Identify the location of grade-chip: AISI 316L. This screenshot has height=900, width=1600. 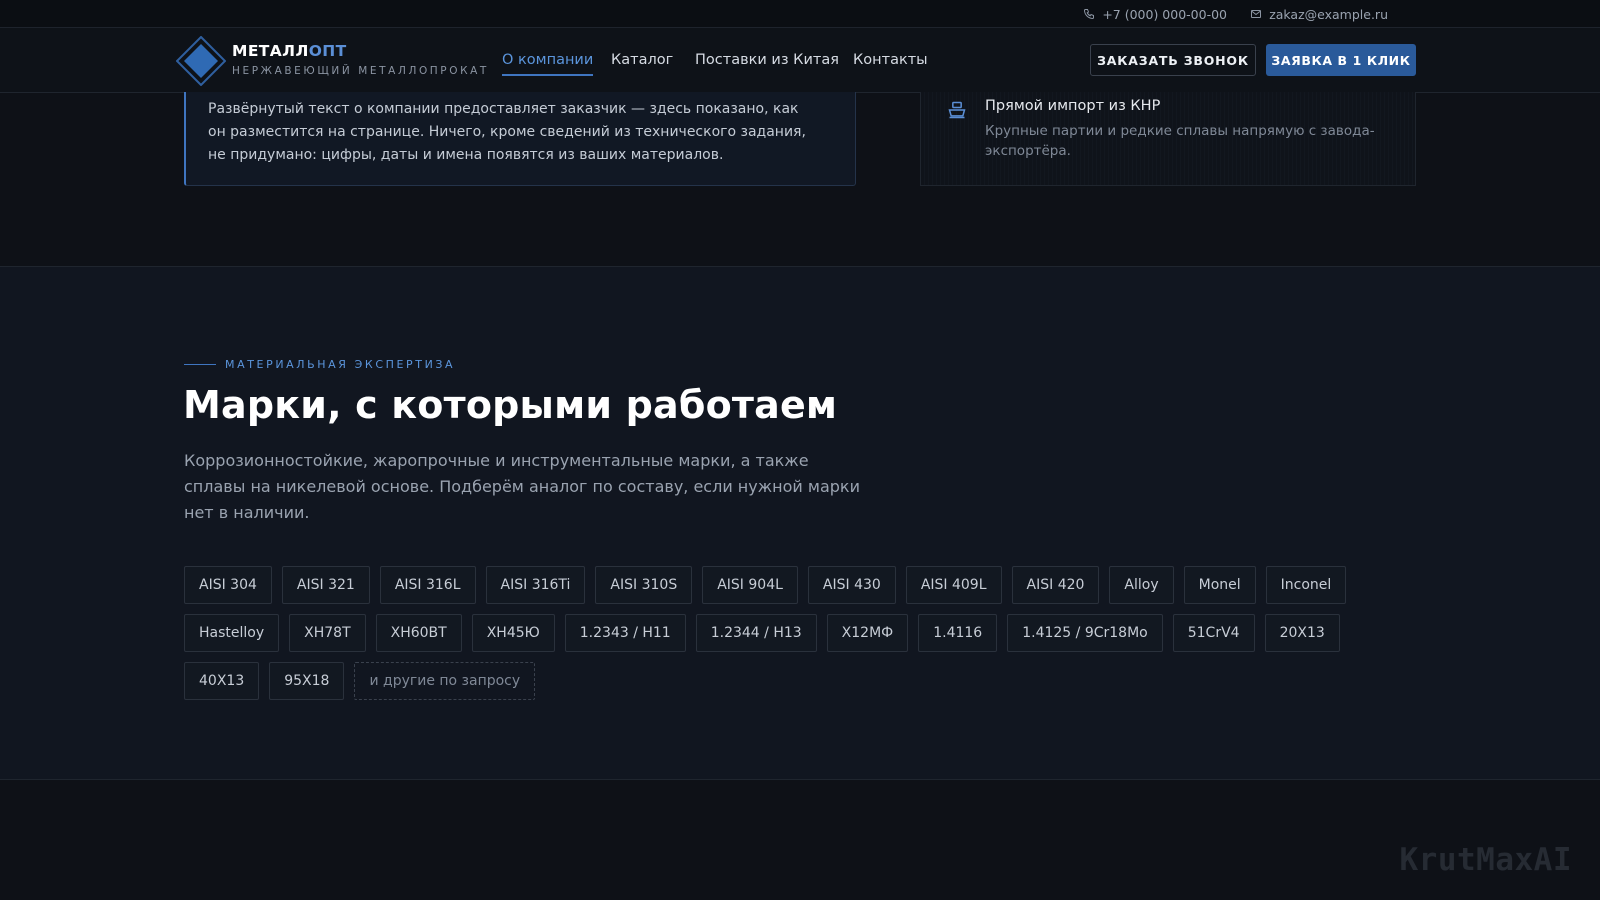
(427, 585).